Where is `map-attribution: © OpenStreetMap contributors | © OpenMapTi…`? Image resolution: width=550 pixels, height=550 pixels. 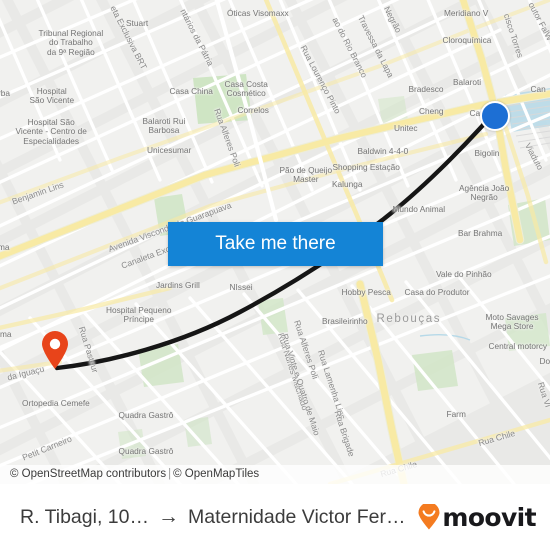 map-attribution: © OpenStreetMap contributors | © OpenMapTi… is located at coordinates (275, 474).